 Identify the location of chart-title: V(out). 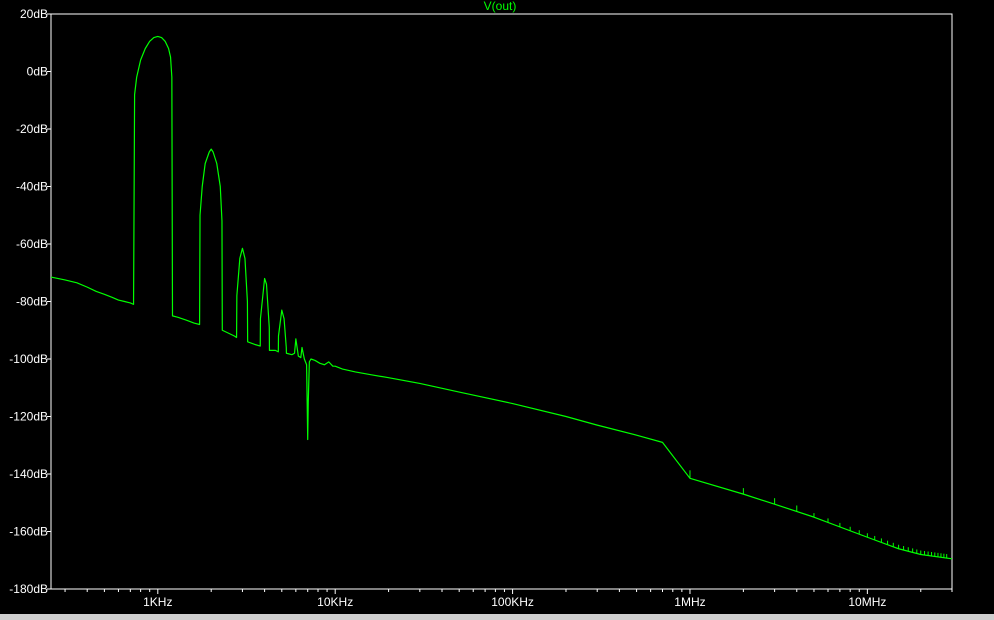
(500, 6).